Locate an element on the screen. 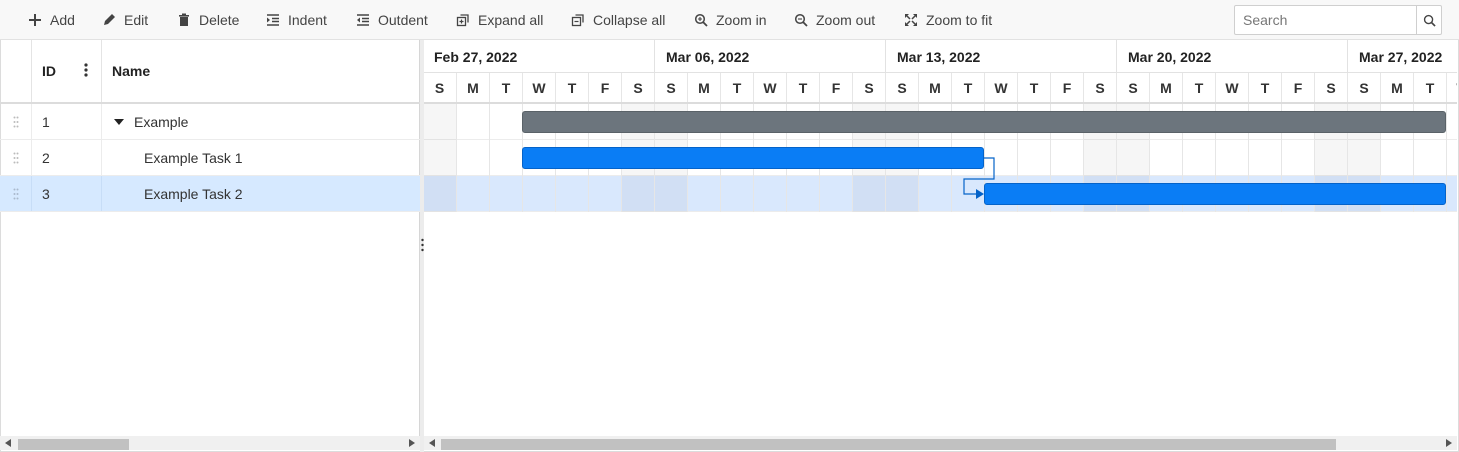 This screenshot has height=452, width=1459. table-row: 3 Example Task 2 is located at coordinates (210, 194).